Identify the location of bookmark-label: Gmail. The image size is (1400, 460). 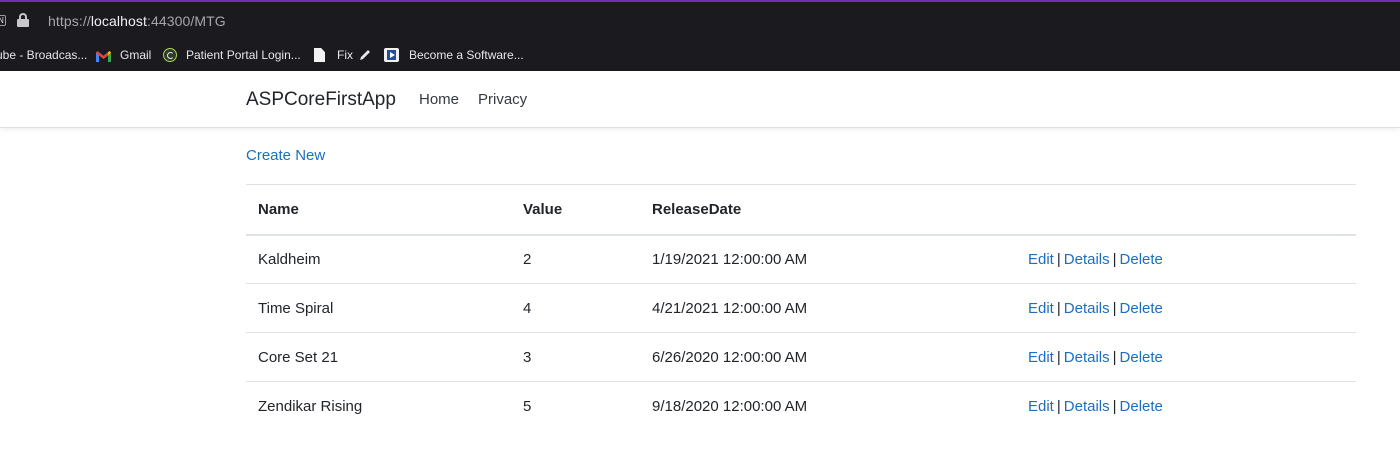
(136, 55).